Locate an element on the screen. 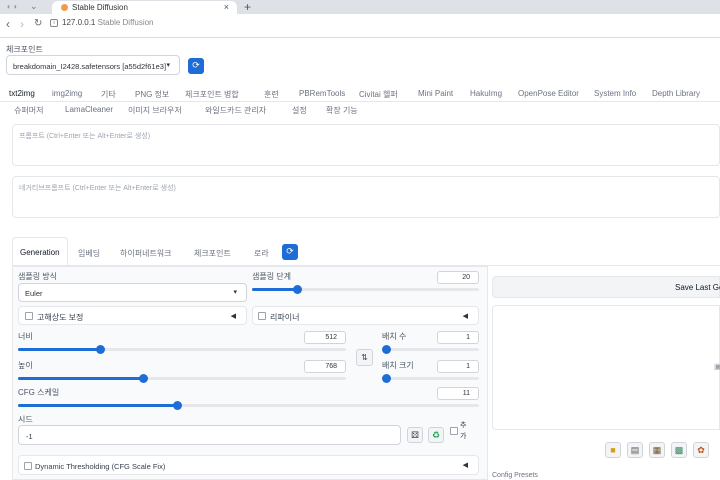  tab-system-info: System Info is located at coordinates (615, 93).